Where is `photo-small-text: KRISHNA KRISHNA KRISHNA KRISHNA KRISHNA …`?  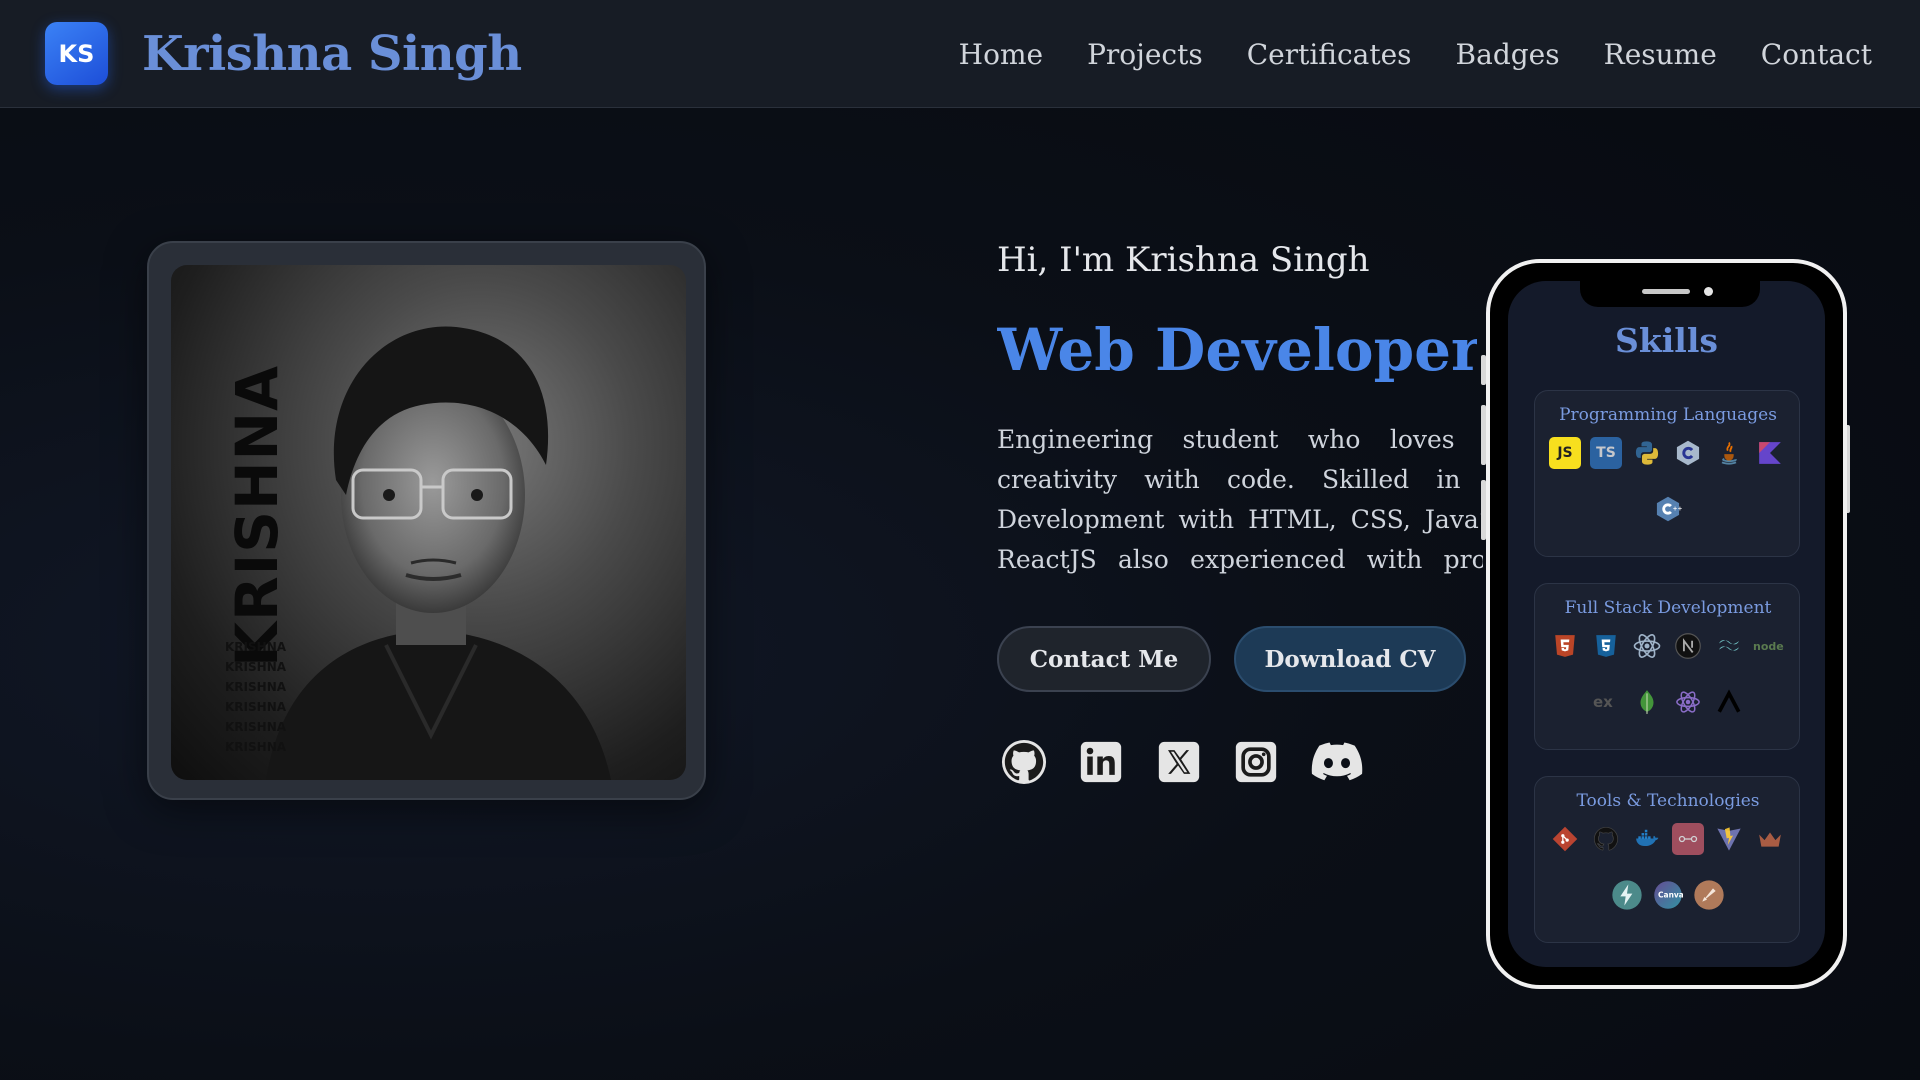
photo-small-text: KRISHNA KRISHNA KRISHNA KRISHNA KRISHNA … is located at coordinates (256, 697).